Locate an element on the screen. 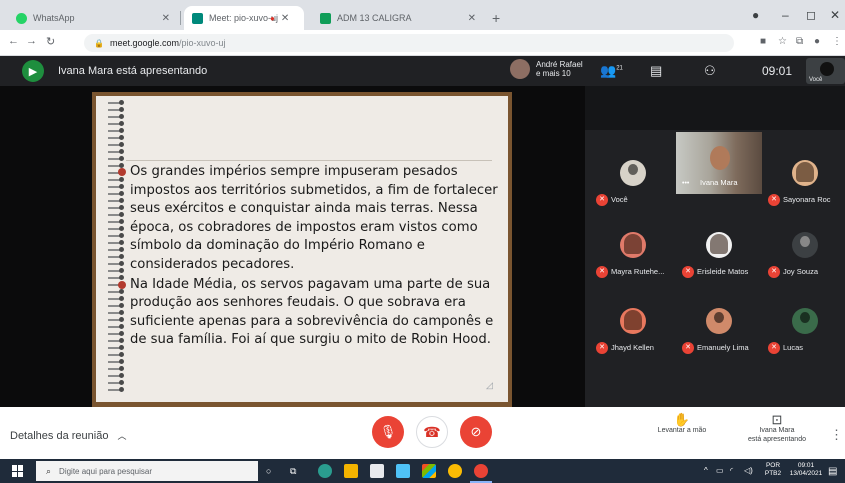 This screenshot has height=483, width=845. taskbar-search-box: ⌕ Digite aqui para pesquisar is located at coordinates (147, 471).